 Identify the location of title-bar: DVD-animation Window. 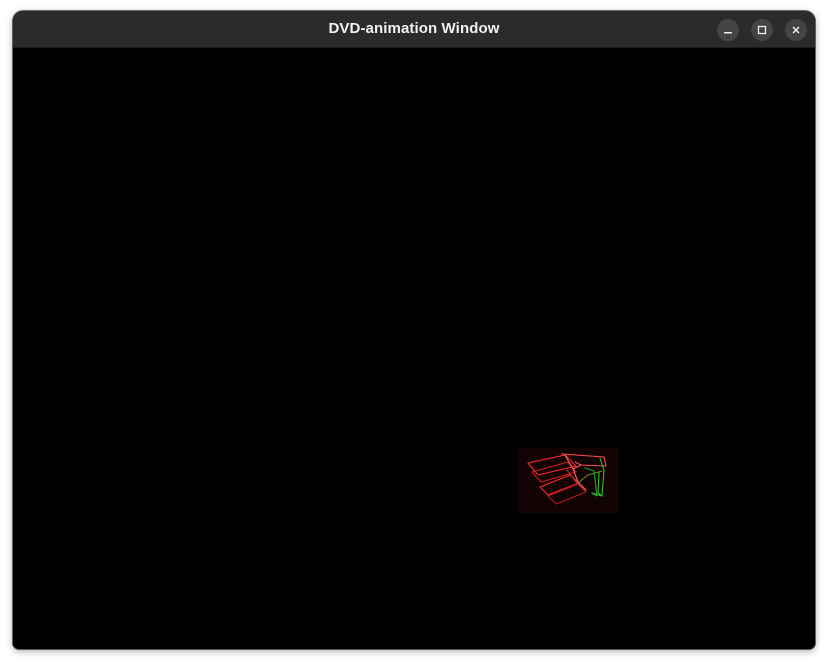
(414, 29).